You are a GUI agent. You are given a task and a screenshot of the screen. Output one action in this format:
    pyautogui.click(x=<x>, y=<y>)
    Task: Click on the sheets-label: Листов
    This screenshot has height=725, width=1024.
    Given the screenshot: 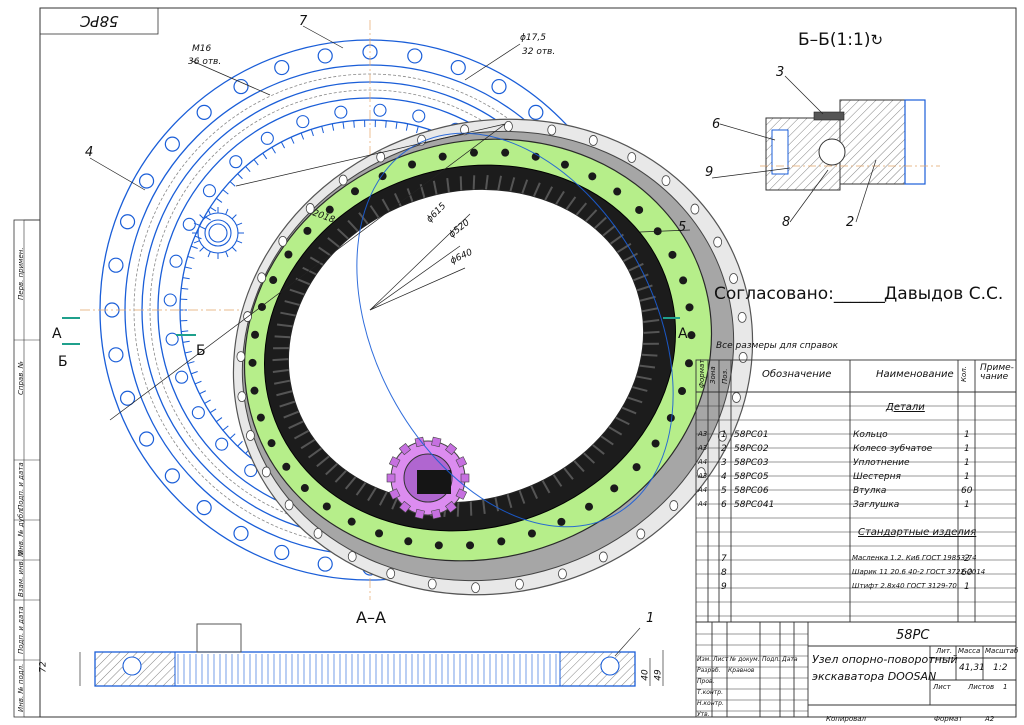 What is the action you would take?
    pyautogui.click(x=981, y=687)
    